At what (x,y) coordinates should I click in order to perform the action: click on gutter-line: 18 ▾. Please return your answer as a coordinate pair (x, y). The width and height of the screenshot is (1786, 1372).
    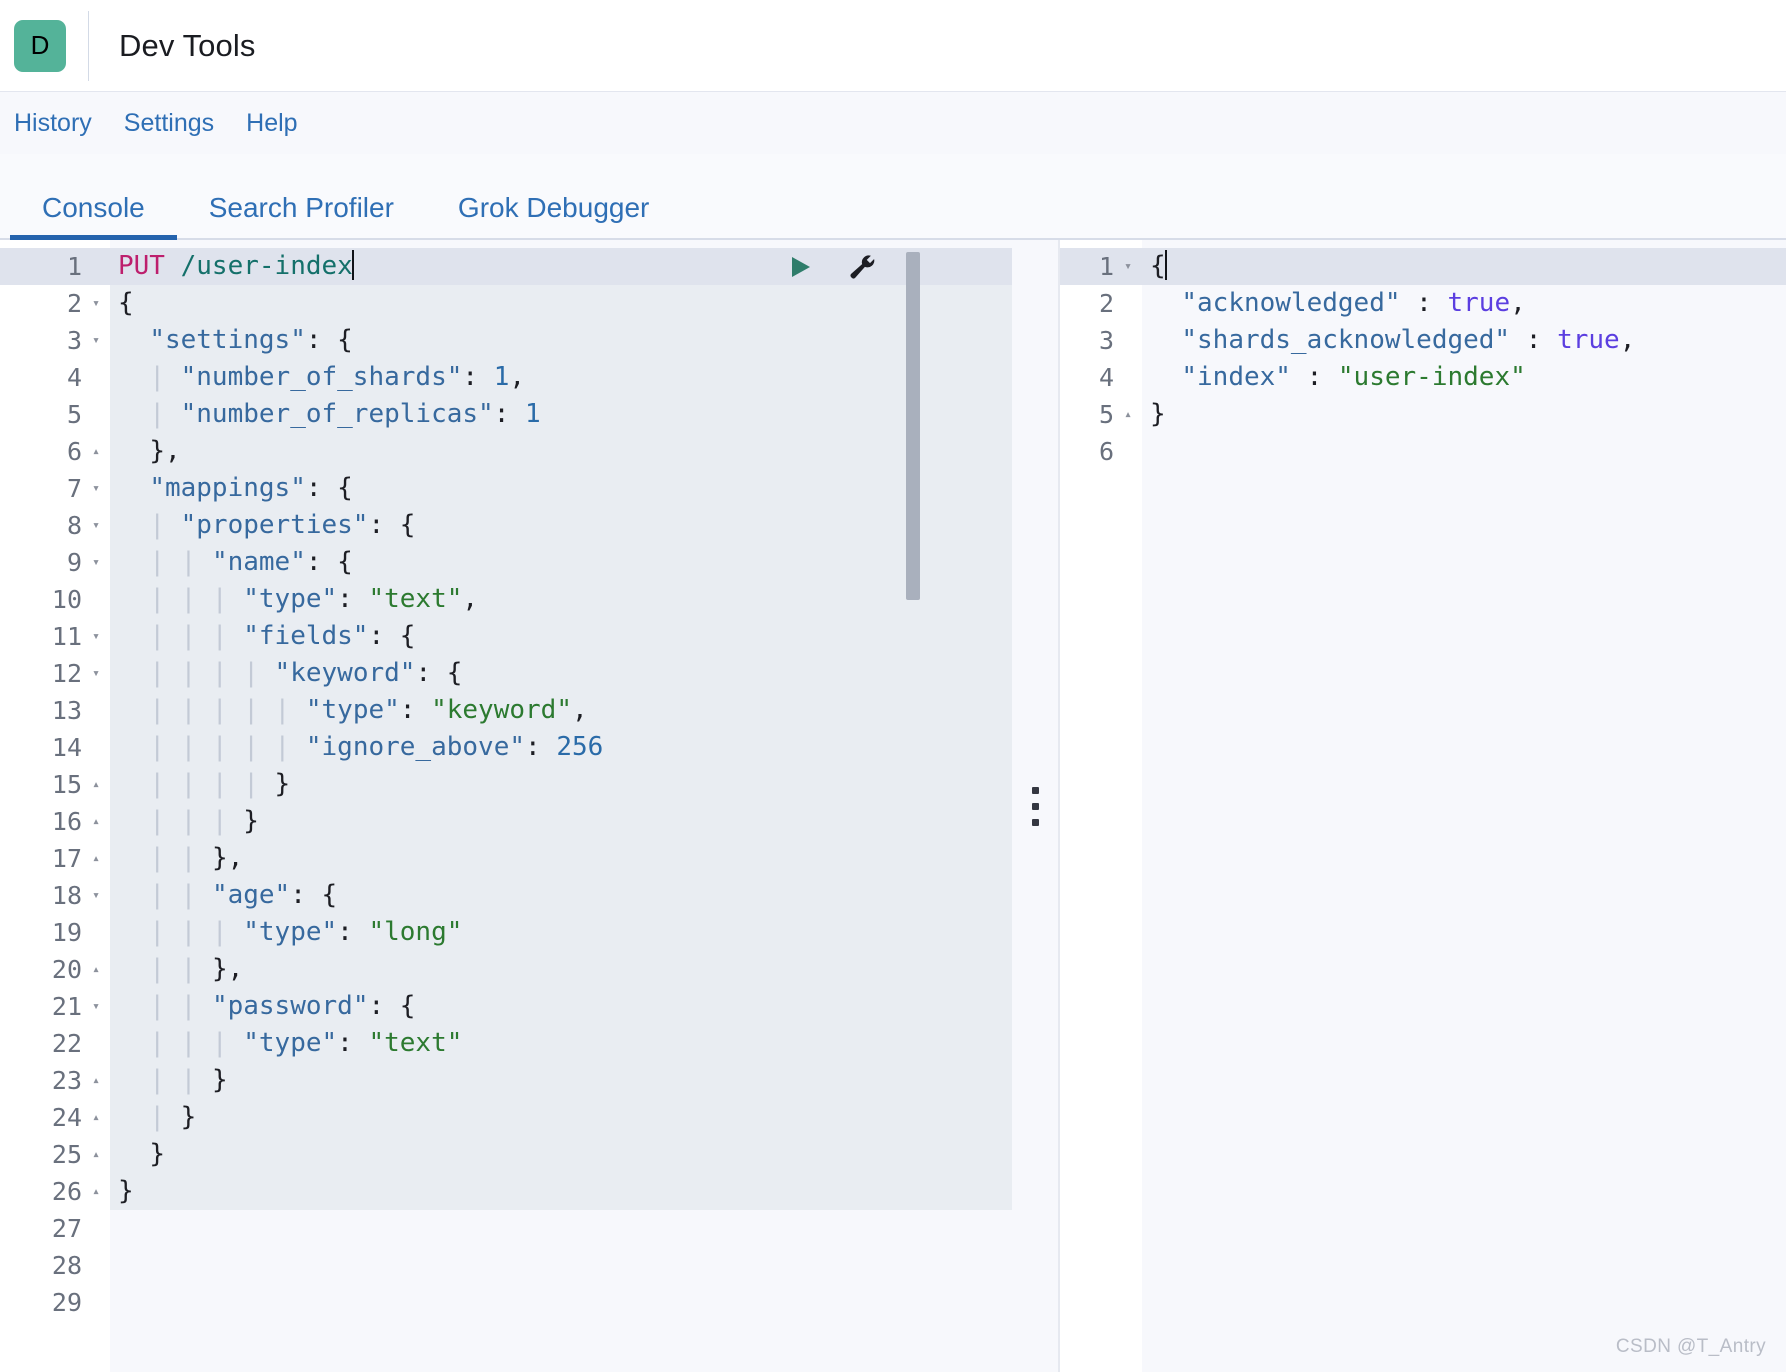
    Looking at the image, I should click on (55, 895).